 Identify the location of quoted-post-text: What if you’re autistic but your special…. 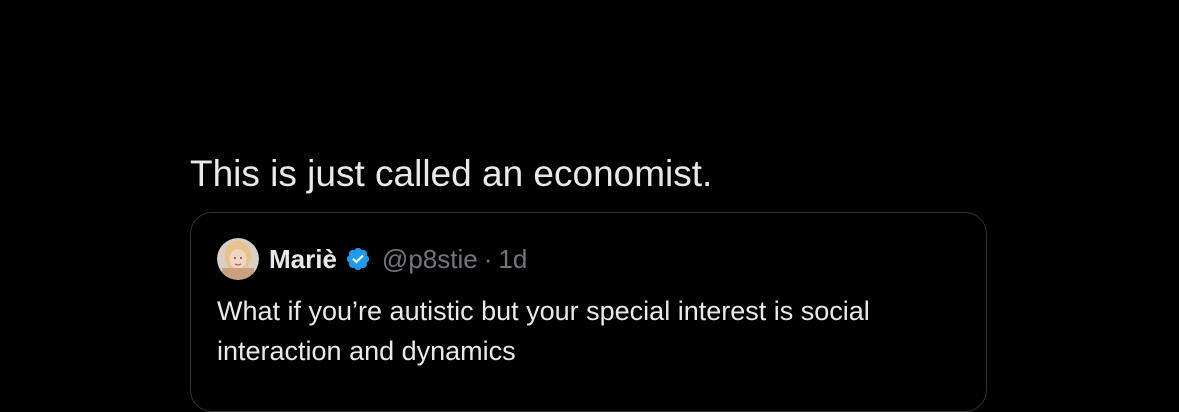
(543, 331).